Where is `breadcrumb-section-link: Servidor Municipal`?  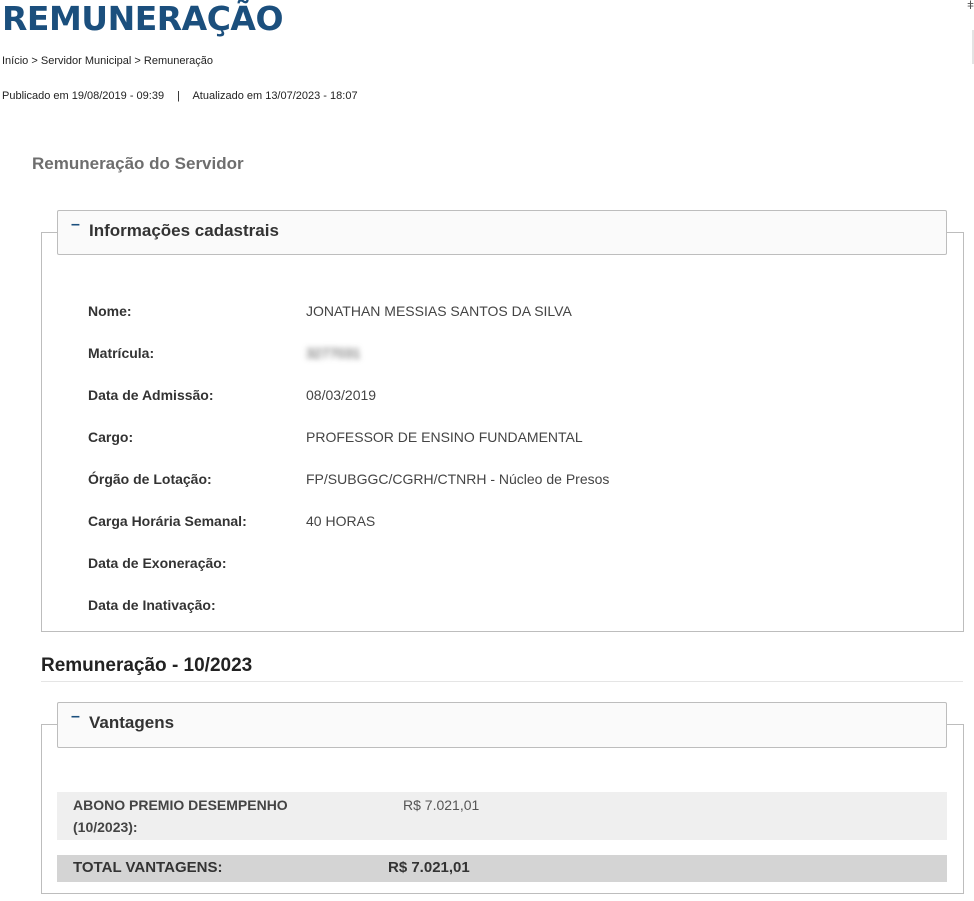 breadcrumb-section-link: Servidor Municipal is located at coordinates (86, 61).